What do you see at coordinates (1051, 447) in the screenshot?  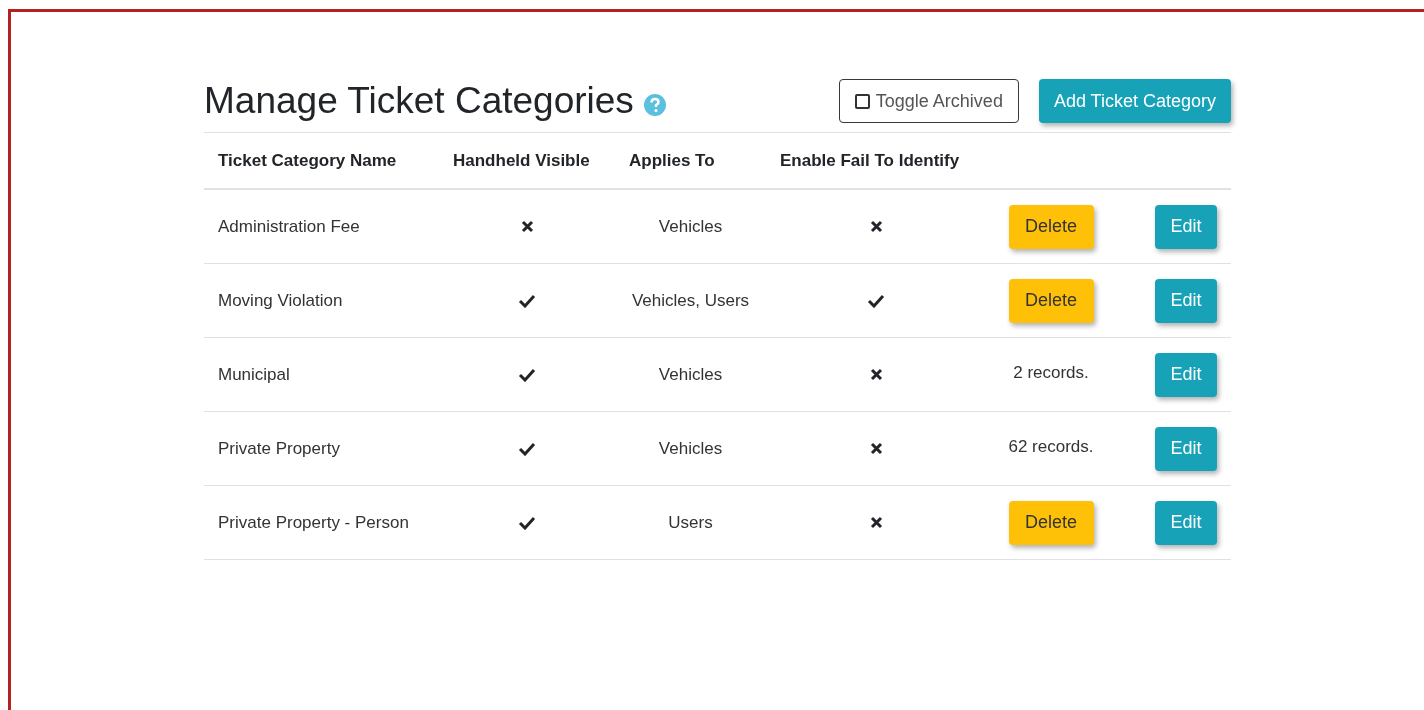 I see `record-count: 62 records.` at bounding box center [1051, 447].